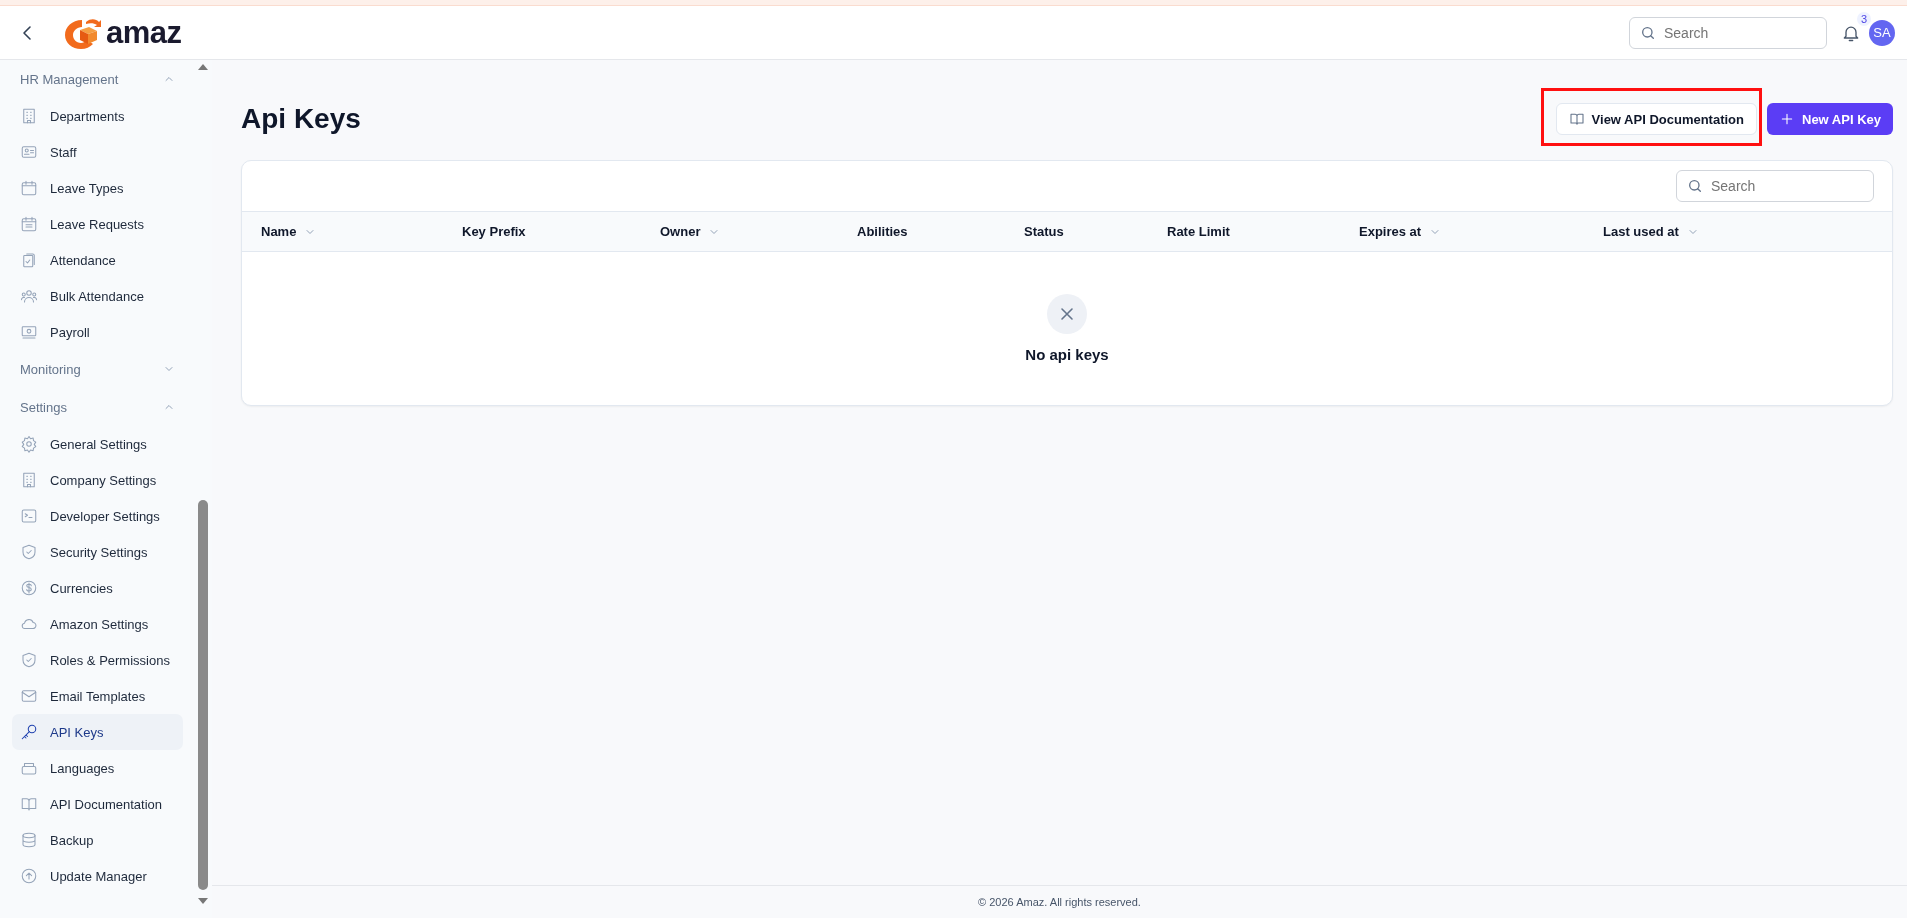  Describe the element at coordinates (279, 231) in the screenshot. I see `column-header: Name` at that location.